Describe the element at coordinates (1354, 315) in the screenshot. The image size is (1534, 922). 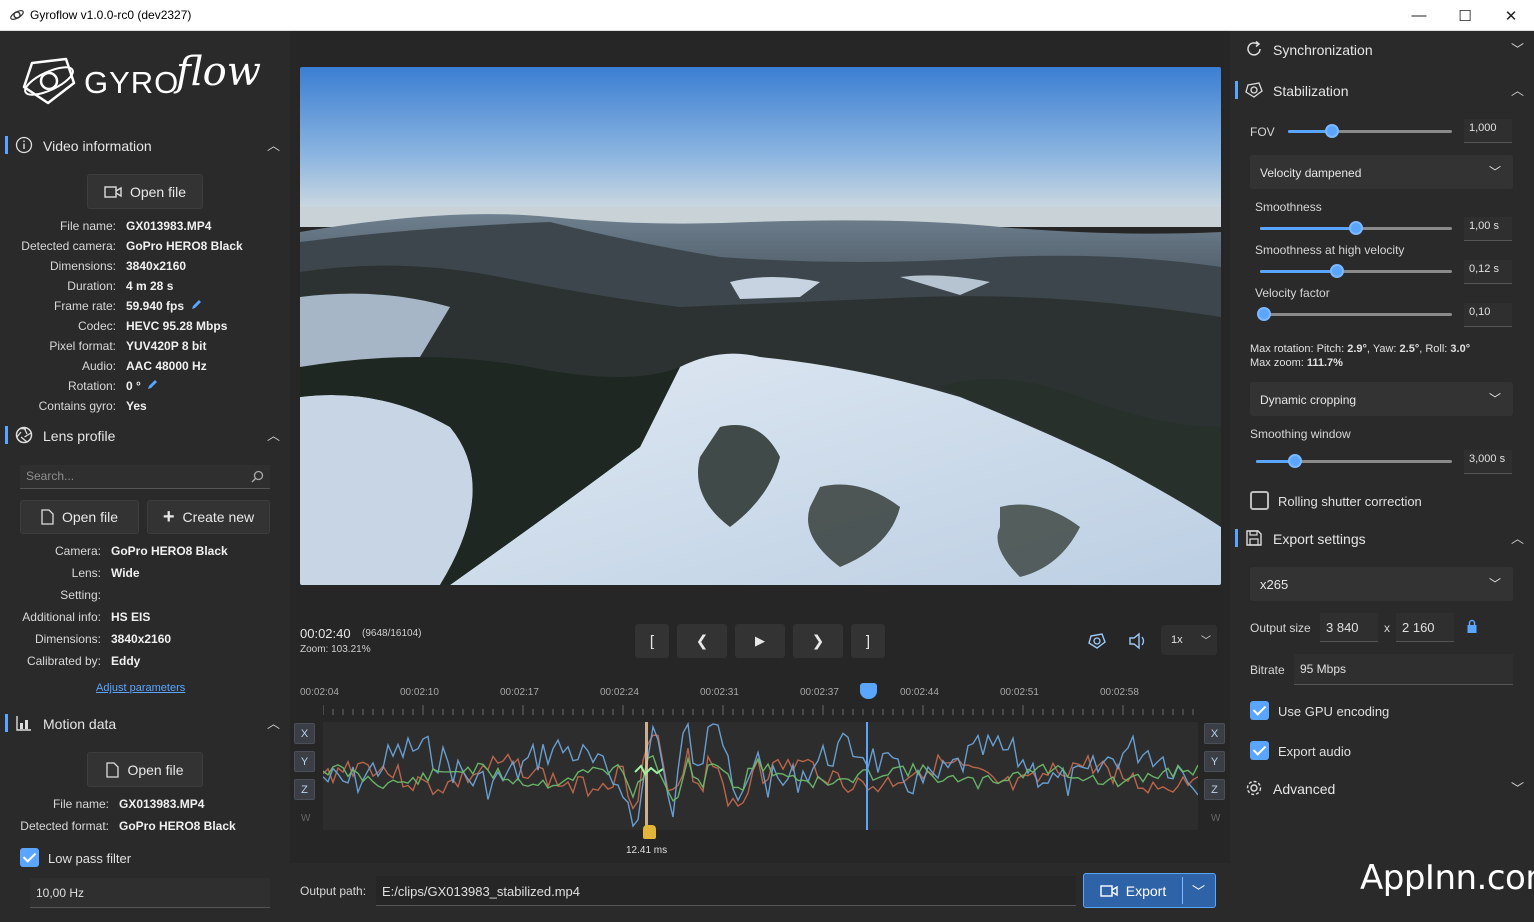
I see `velocity-factor-slider` at that location.